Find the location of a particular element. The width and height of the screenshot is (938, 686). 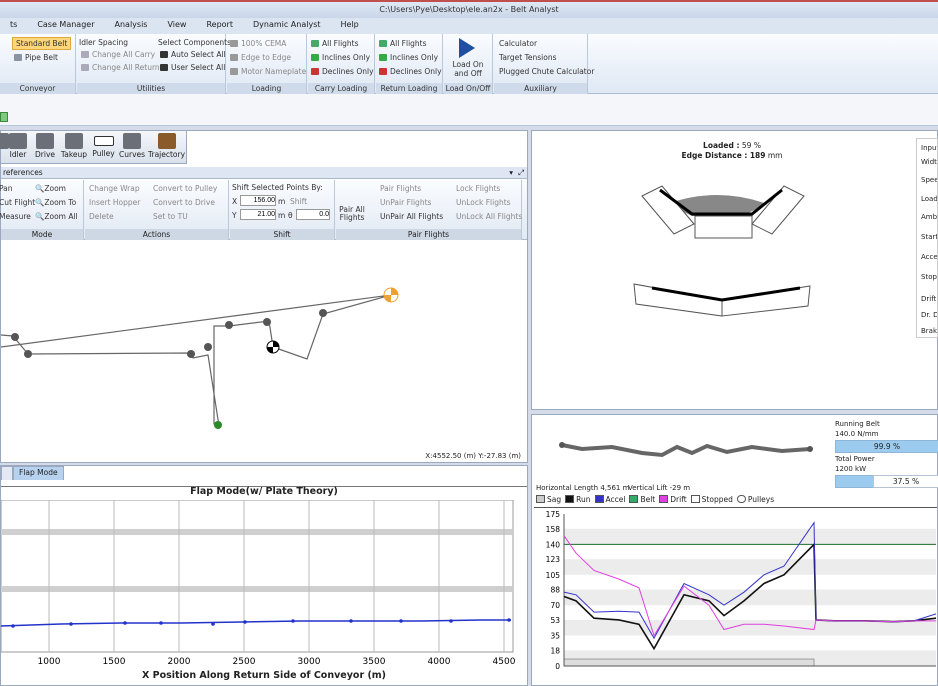

legend-sag: Sag is located at coordinates (548, 499).